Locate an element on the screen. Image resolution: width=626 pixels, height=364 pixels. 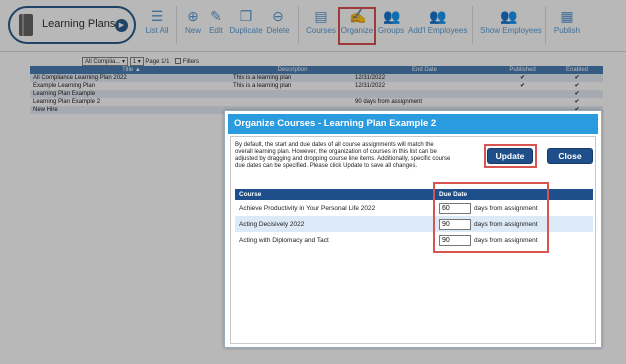
due-date-highlight is located at coordinates (491, 217).